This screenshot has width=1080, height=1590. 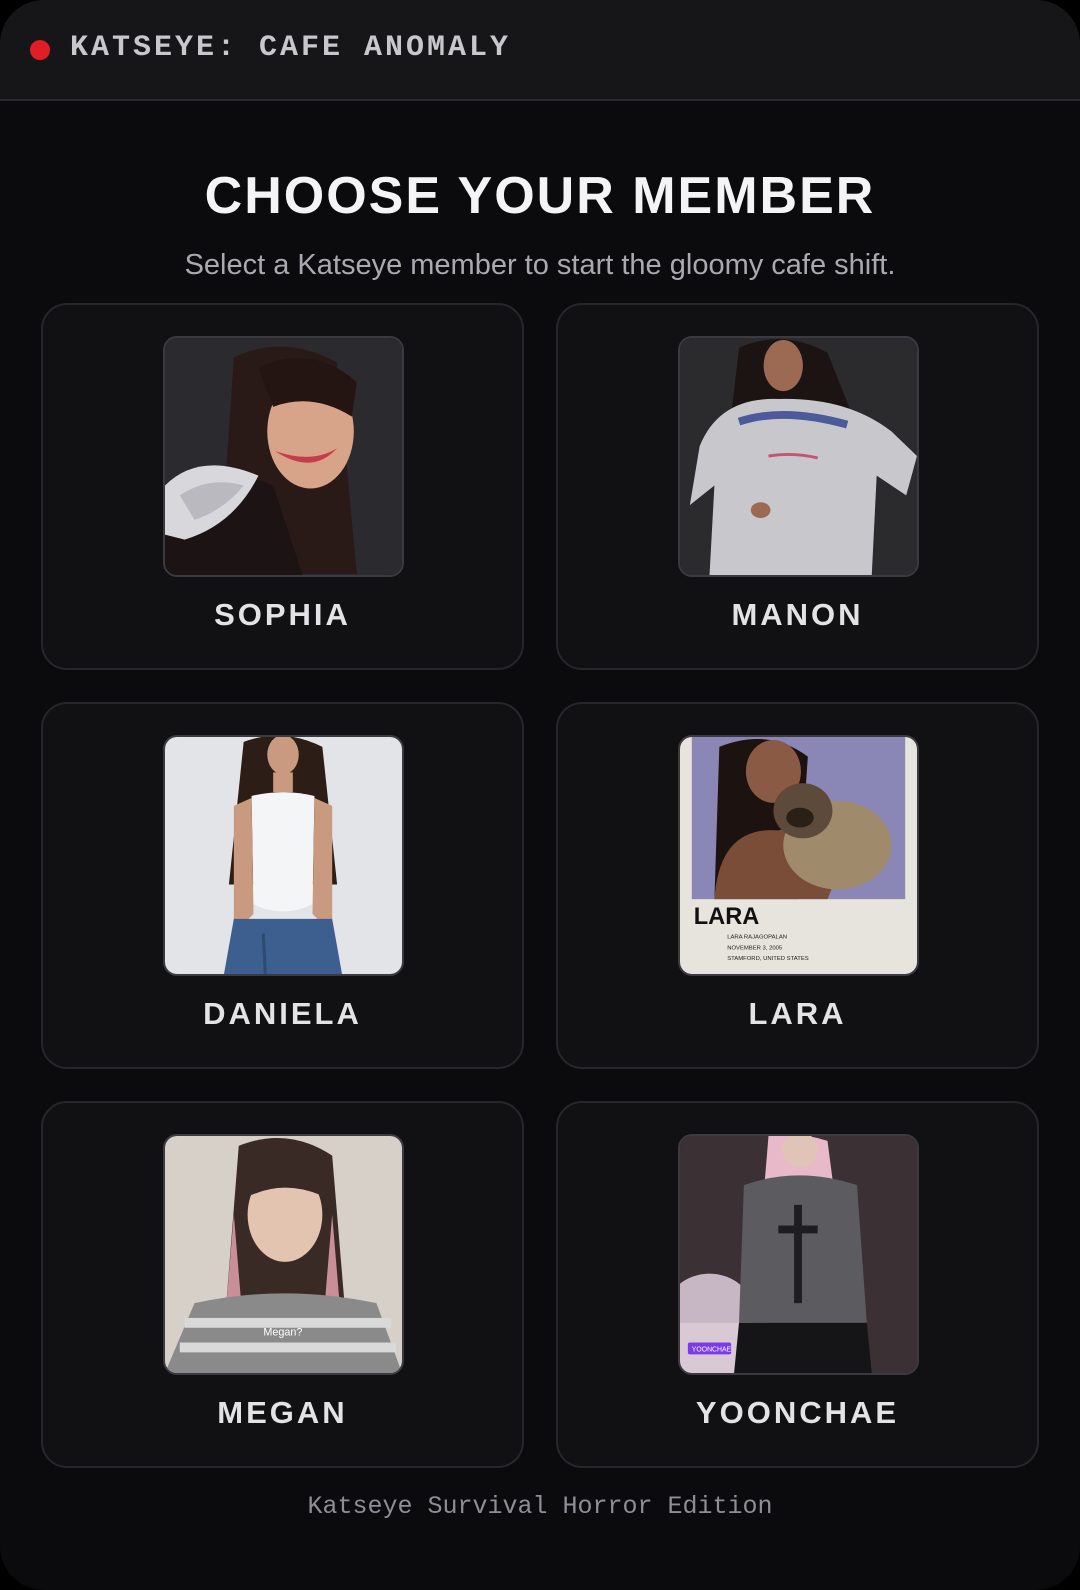 I want to click on member-name: LARA, so click(x=797, y=1013).